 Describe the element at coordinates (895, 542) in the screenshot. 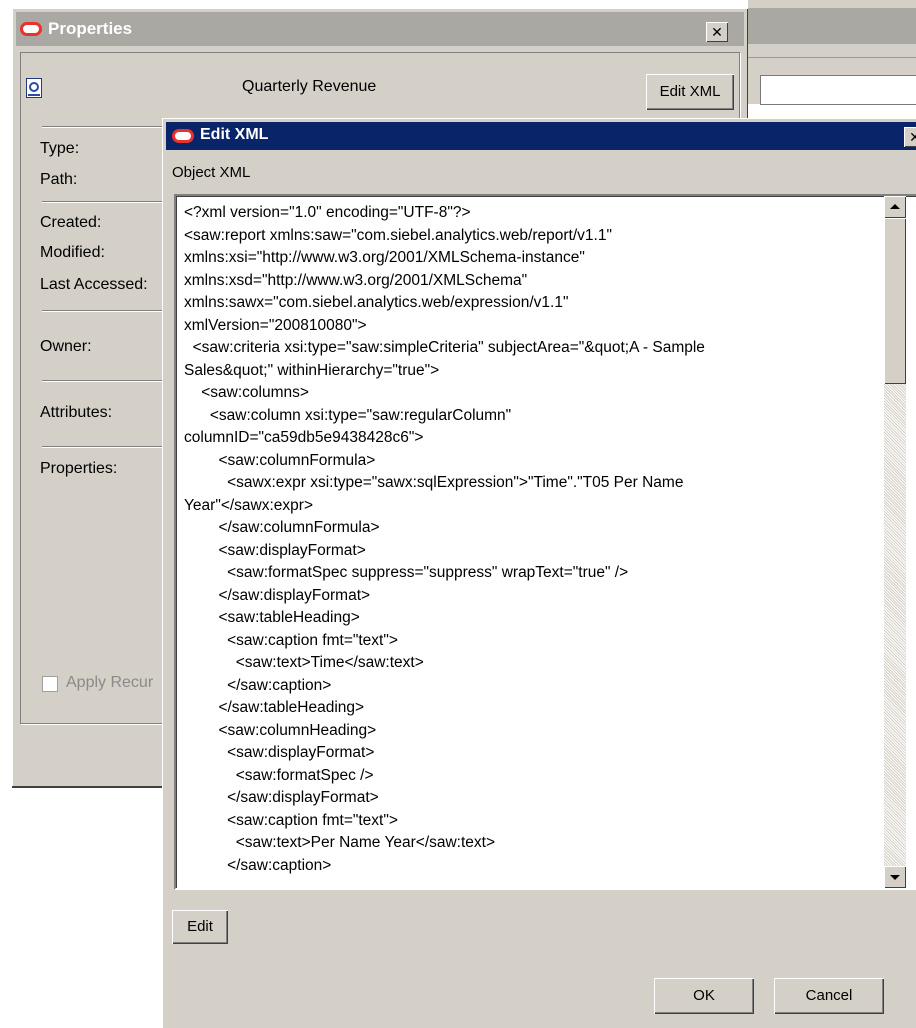

I see `vertical-scrollbar` at that location.